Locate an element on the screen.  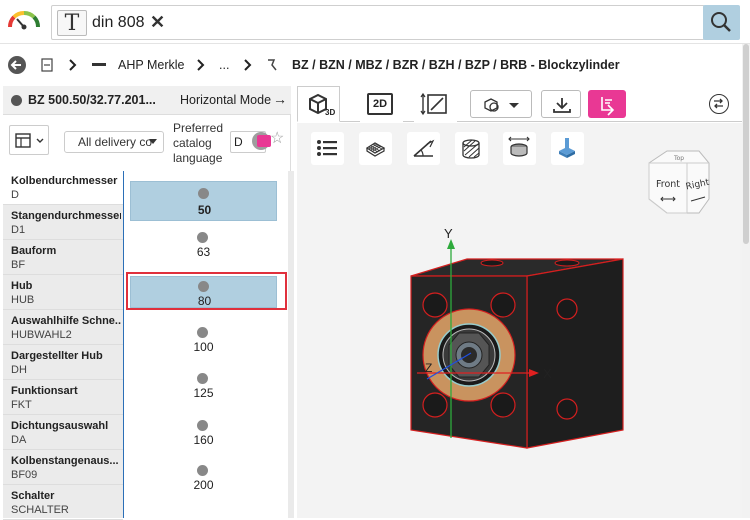
explode-icon is located at coordinates (567, 148).